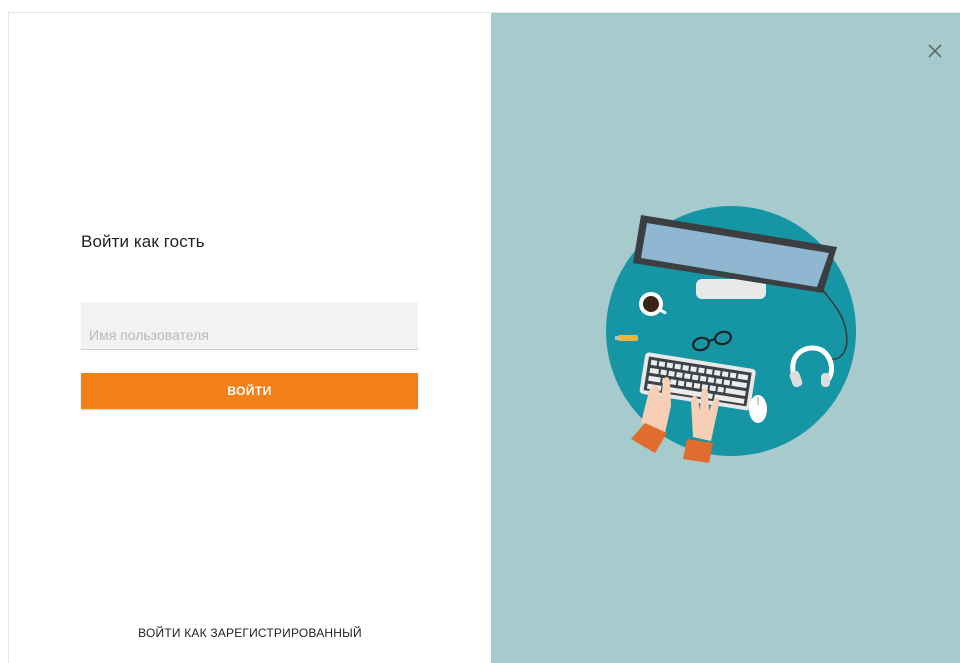 Image resolution: width=960 pixels, height=663 pixels. What do you see at coordinates (650, 304) in the screenshot?
I see `coffee` at bounding box center [650, 304].